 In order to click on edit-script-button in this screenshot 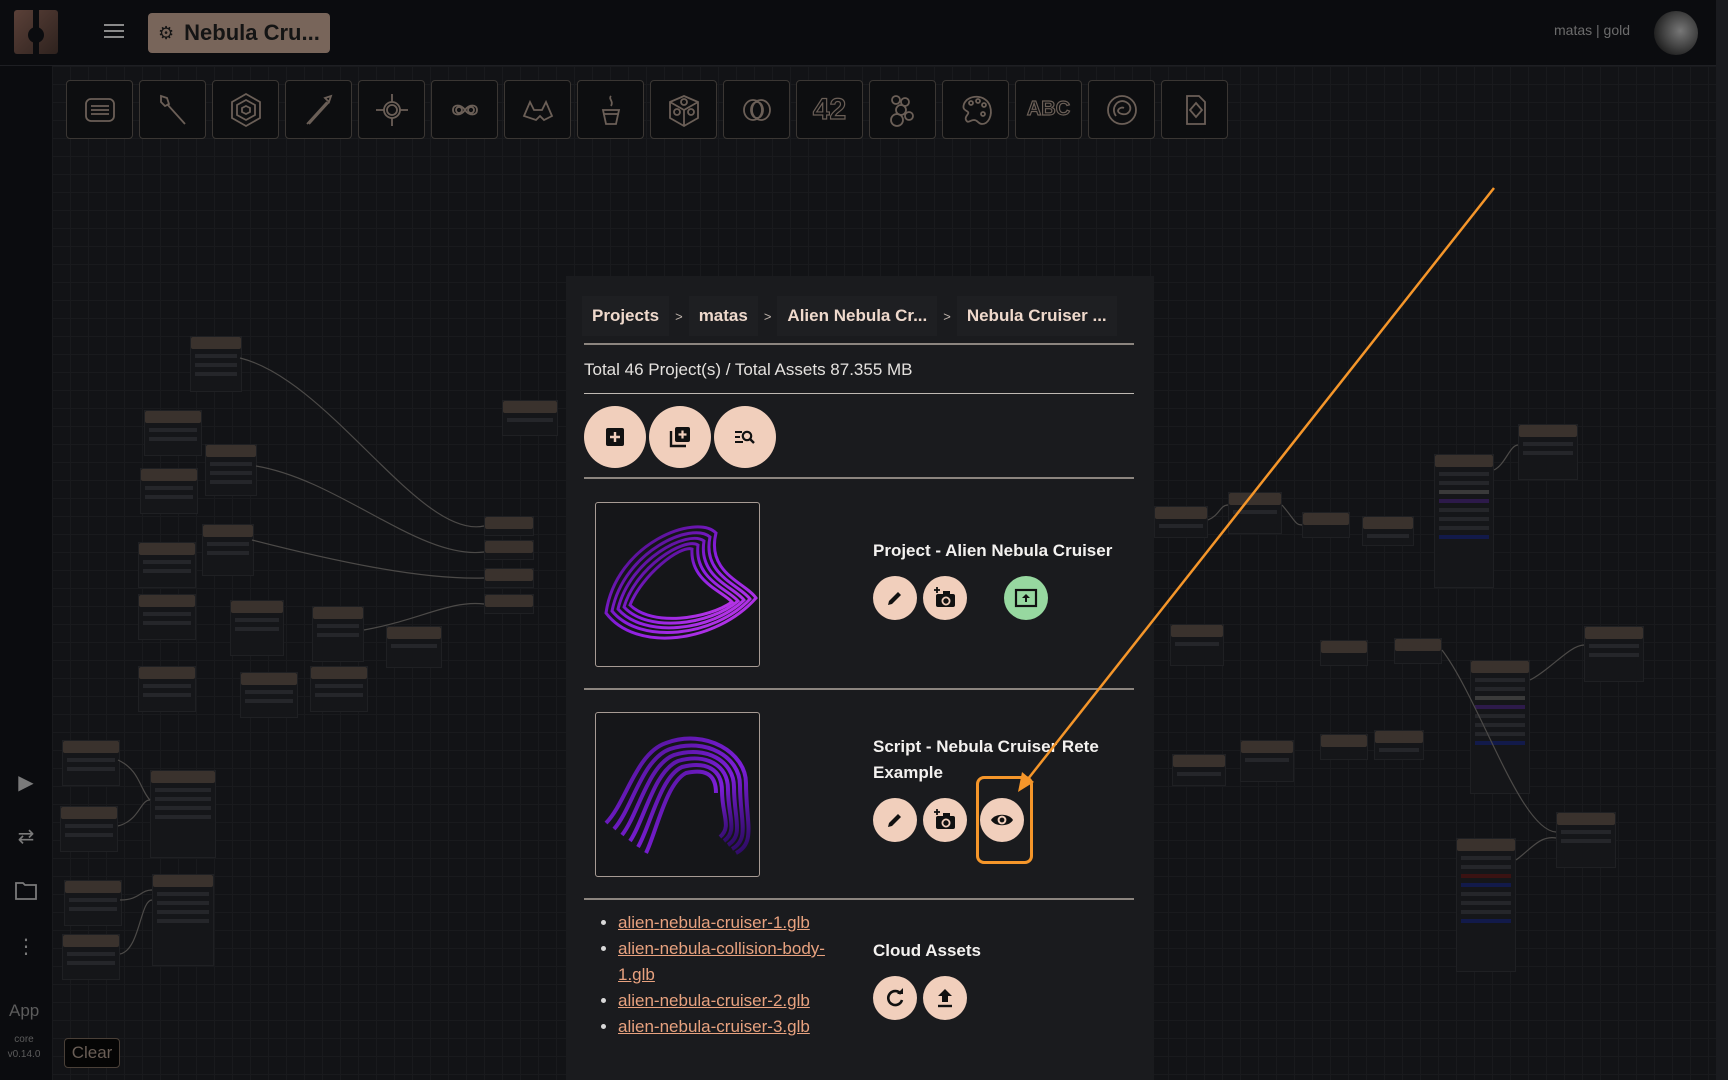, I will do `click(895, 820)`.